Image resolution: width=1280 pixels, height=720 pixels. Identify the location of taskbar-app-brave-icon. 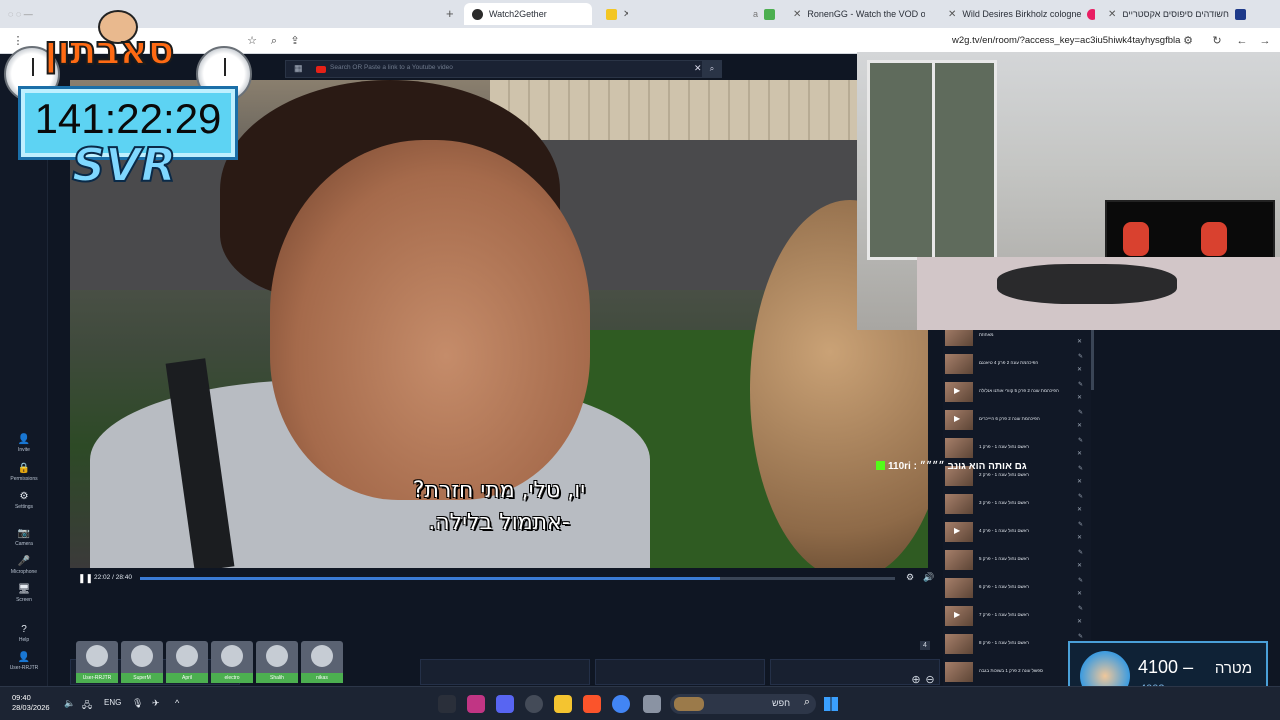
(592, 704).